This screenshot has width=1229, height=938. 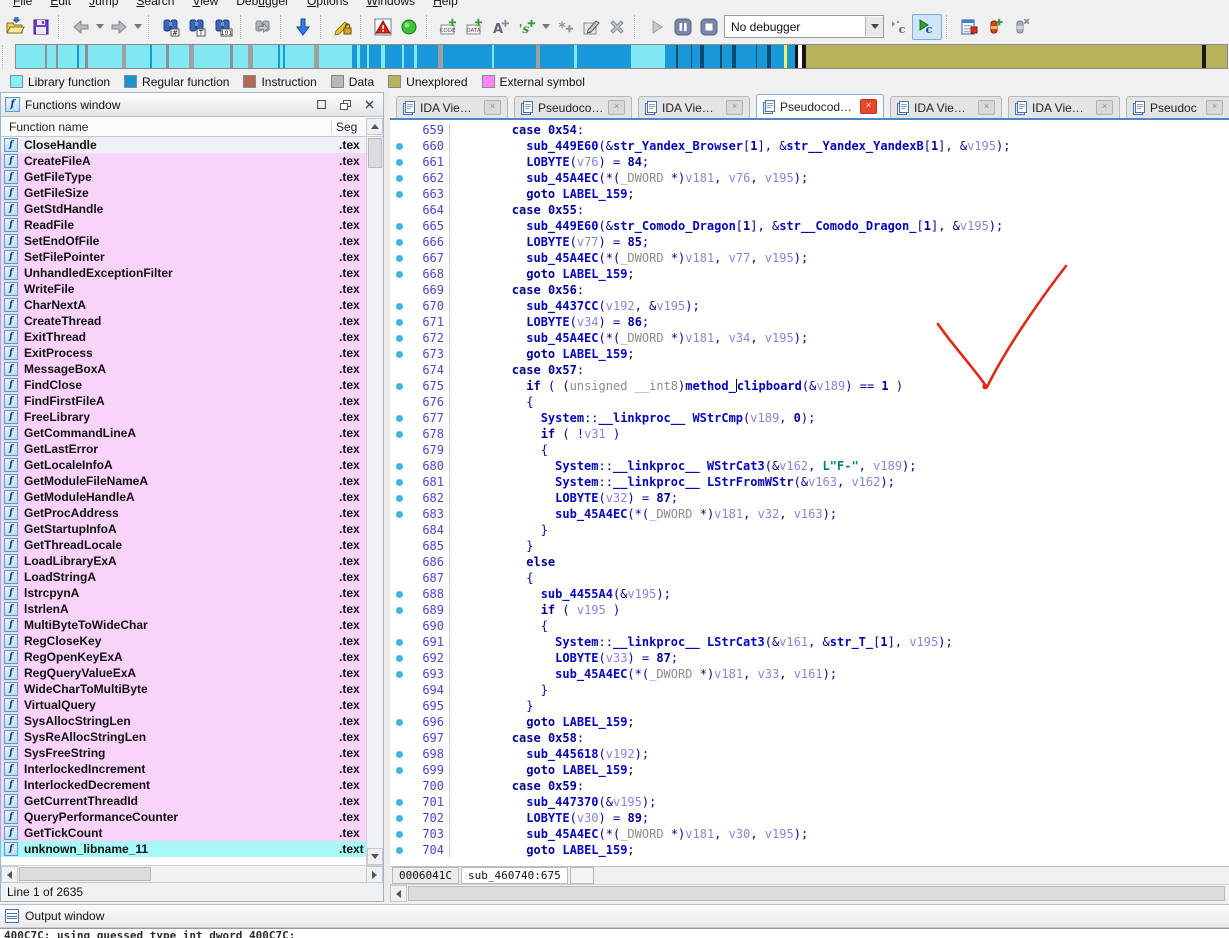 I want to click on code-line: 696 goto LABEL_159;, so click(x=809, y=722).